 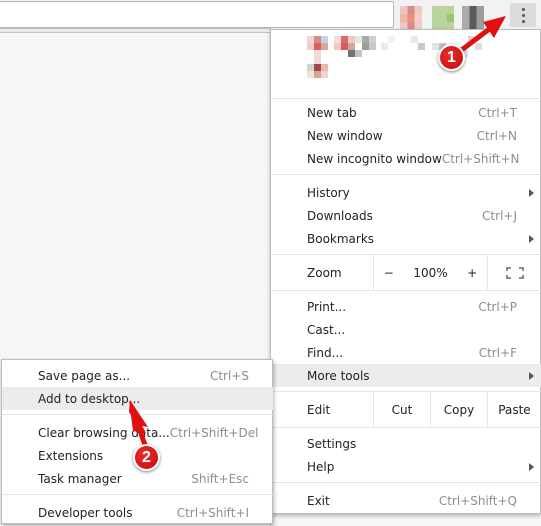 What do you see at coordinates (497, 352) in the screenshot?
I see `shortcut-label: Ctrl+F` at bounding box center [497, 352].